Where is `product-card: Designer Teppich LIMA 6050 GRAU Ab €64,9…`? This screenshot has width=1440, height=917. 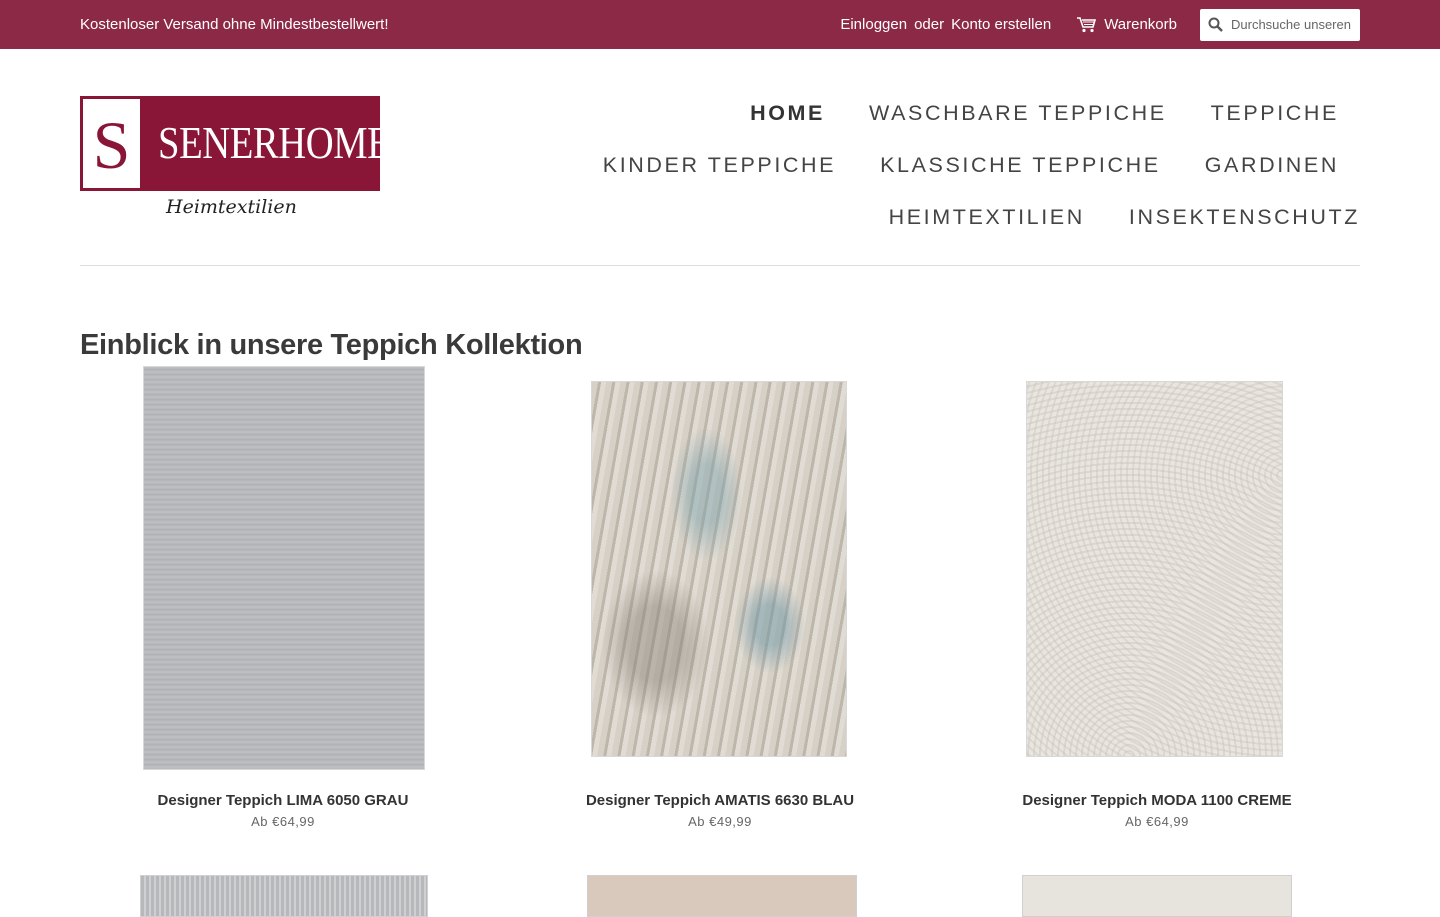 product-card: Designer Teppich LIMA 6050 GRAU Ab €64,9… is located at coordinates (283, 598).